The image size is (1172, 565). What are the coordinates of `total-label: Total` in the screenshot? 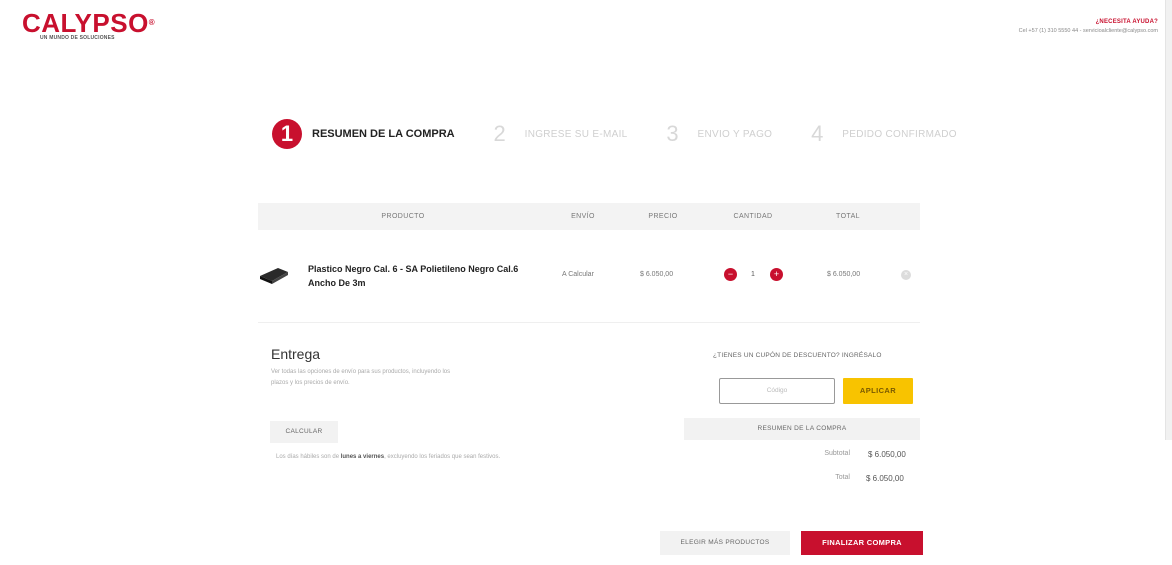 It's located at (842, 477).